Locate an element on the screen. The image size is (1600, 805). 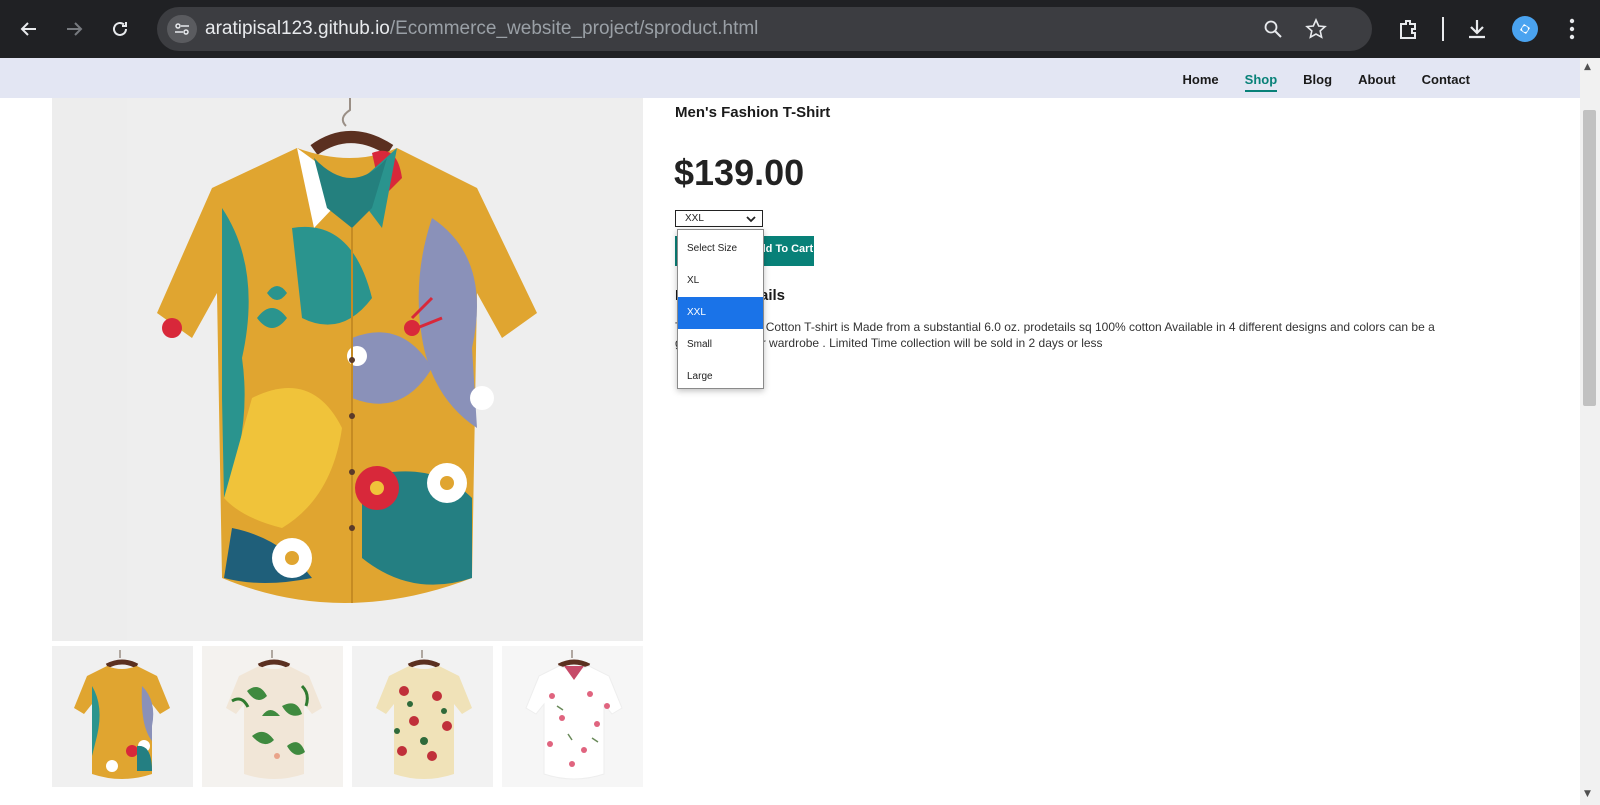
nav-link-contact: Contact is located at coordinates (1446, 79).